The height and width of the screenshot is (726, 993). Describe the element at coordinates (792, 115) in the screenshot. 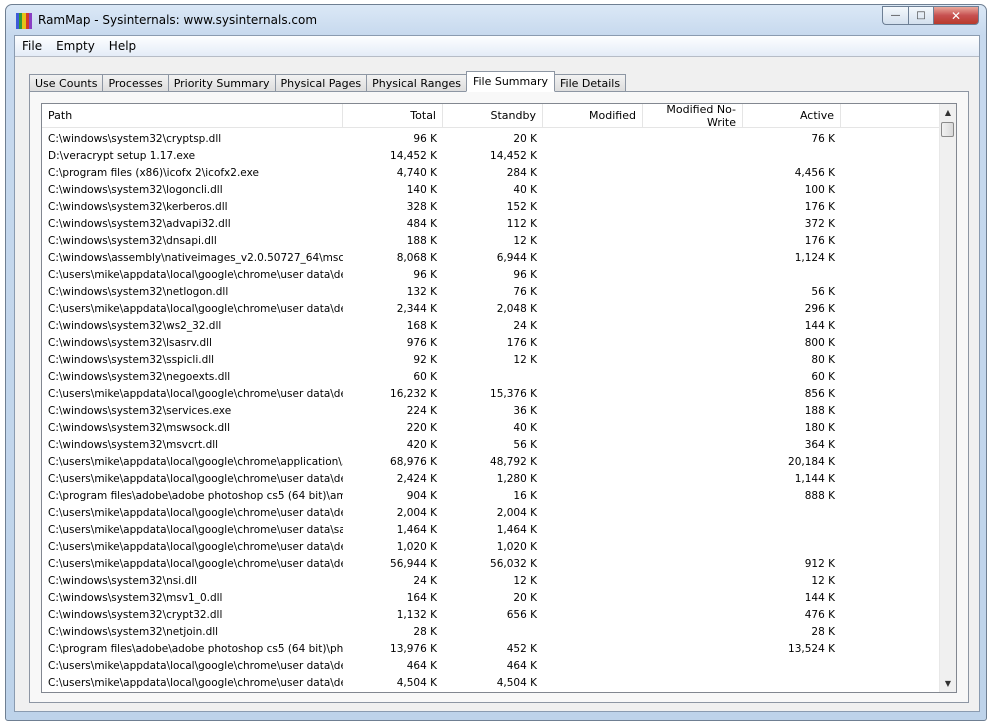

I see `column-header-active: Active` at that location.